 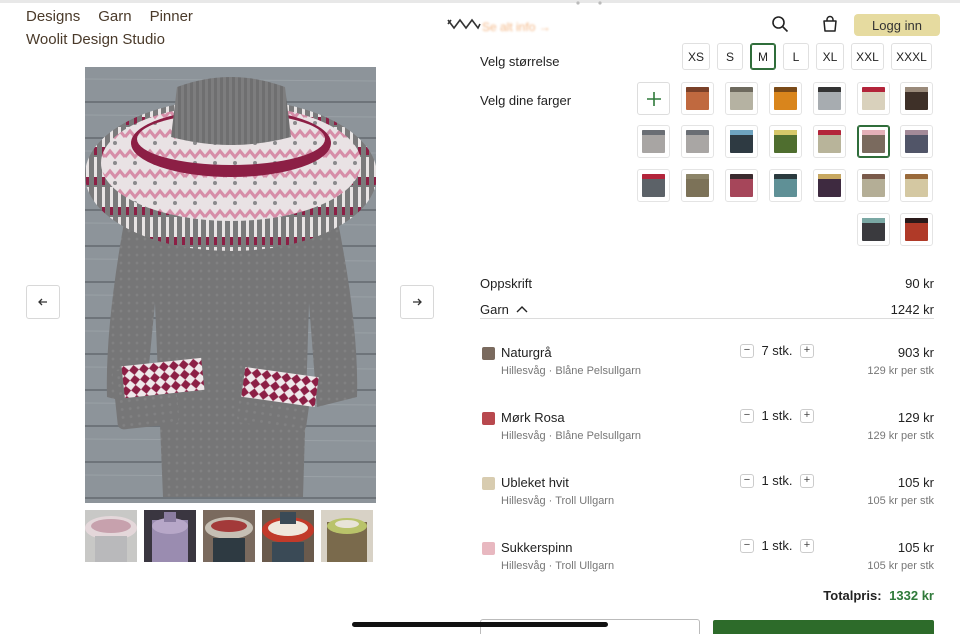 What do you see at coordinates (653, 98) in the screenshot?
I see `add-color-button` at bounding box center [653, 98].